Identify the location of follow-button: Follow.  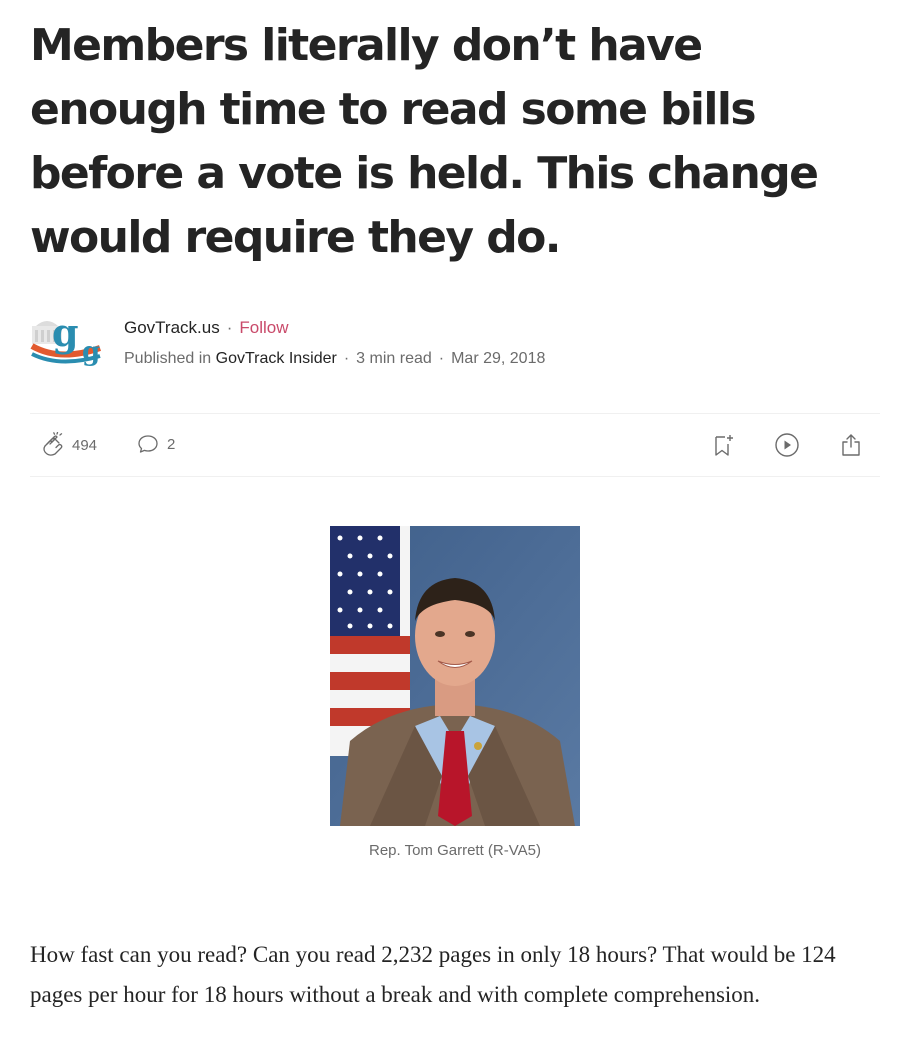
(263, 327).